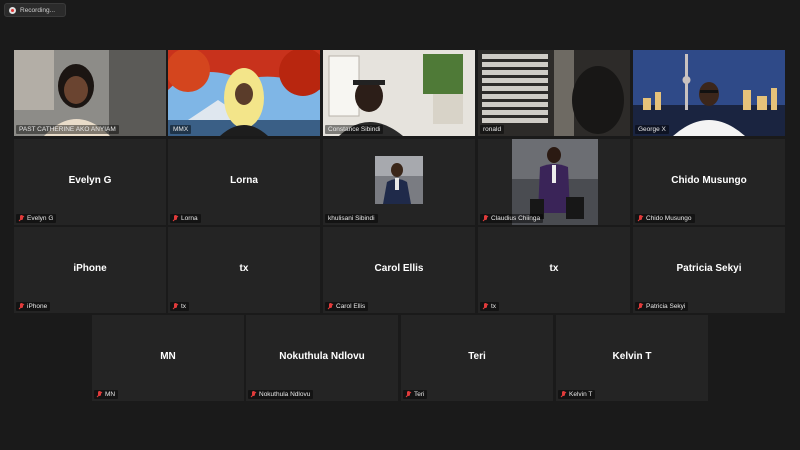 The height and width of the screenshot is (450, 800). Describe the element at coordinates (40, 218) in the screenshot. I see `participant-name: Evelyn G` at that location.